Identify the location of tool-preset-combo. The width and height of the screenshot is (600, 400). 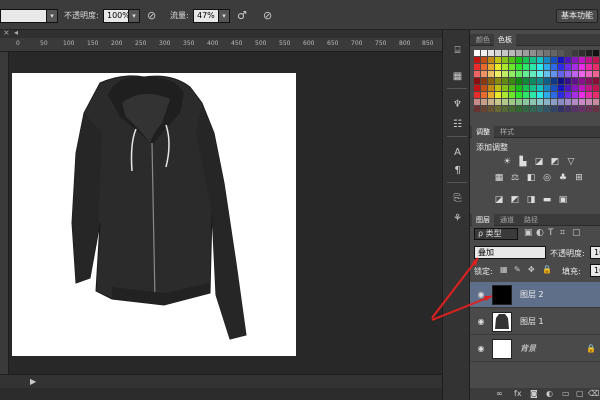
(25, 16).